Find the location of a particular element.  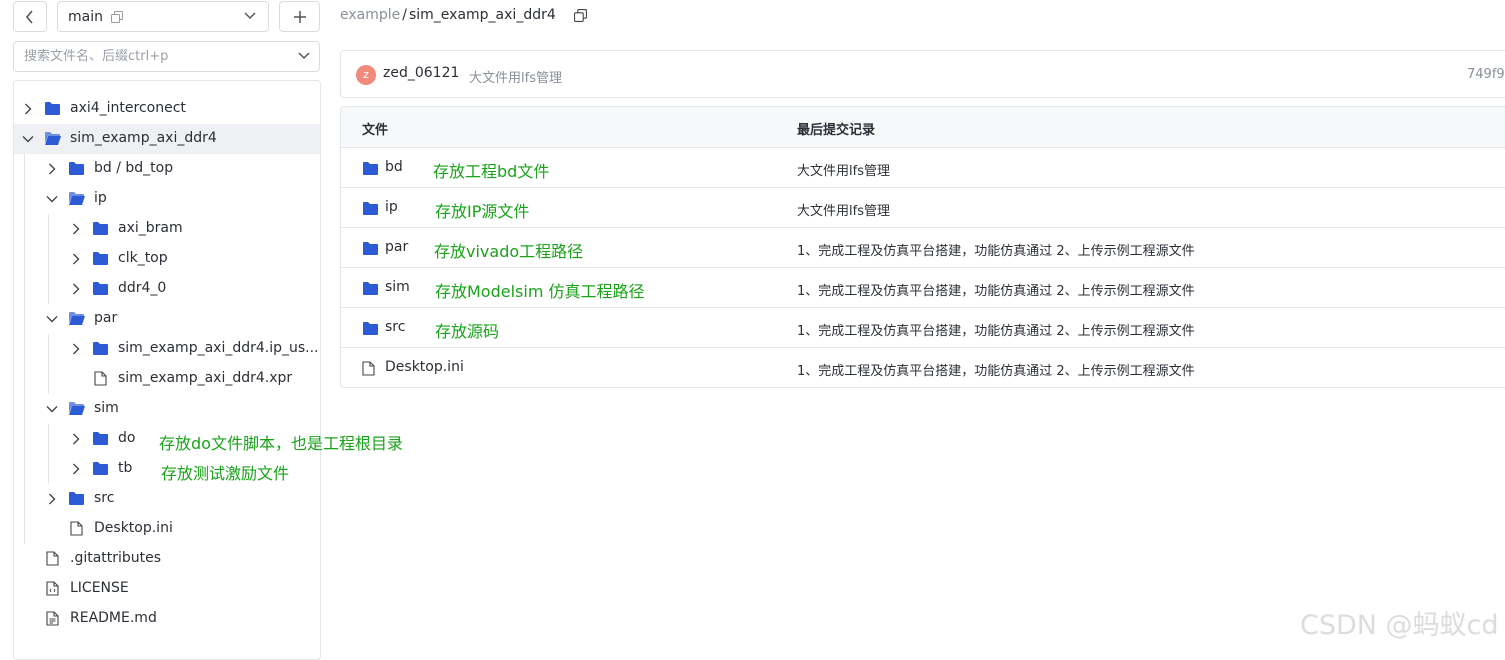

file-name-link: src is located at coordinates (395, 327).